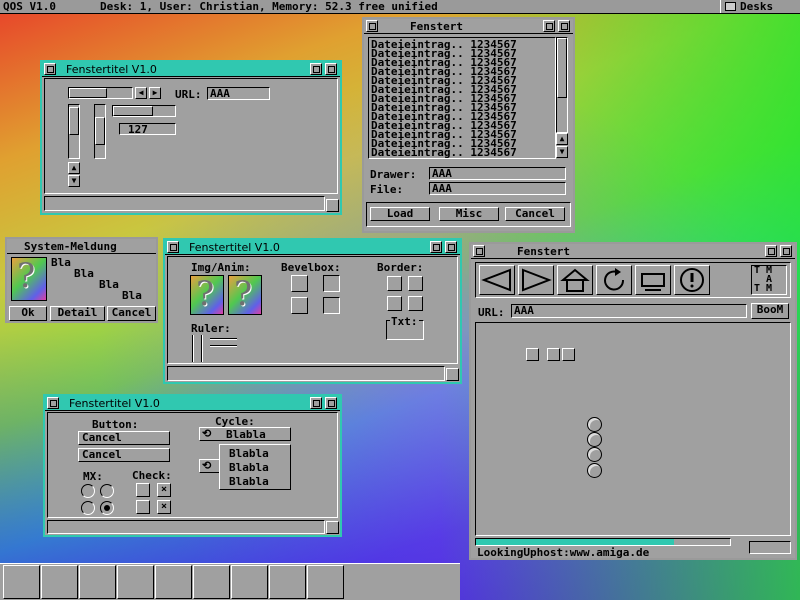  What do you see at coordinates (77, 313) in the screenshot?
I see `detail-button: Detail` at bounding box center [77, 313].